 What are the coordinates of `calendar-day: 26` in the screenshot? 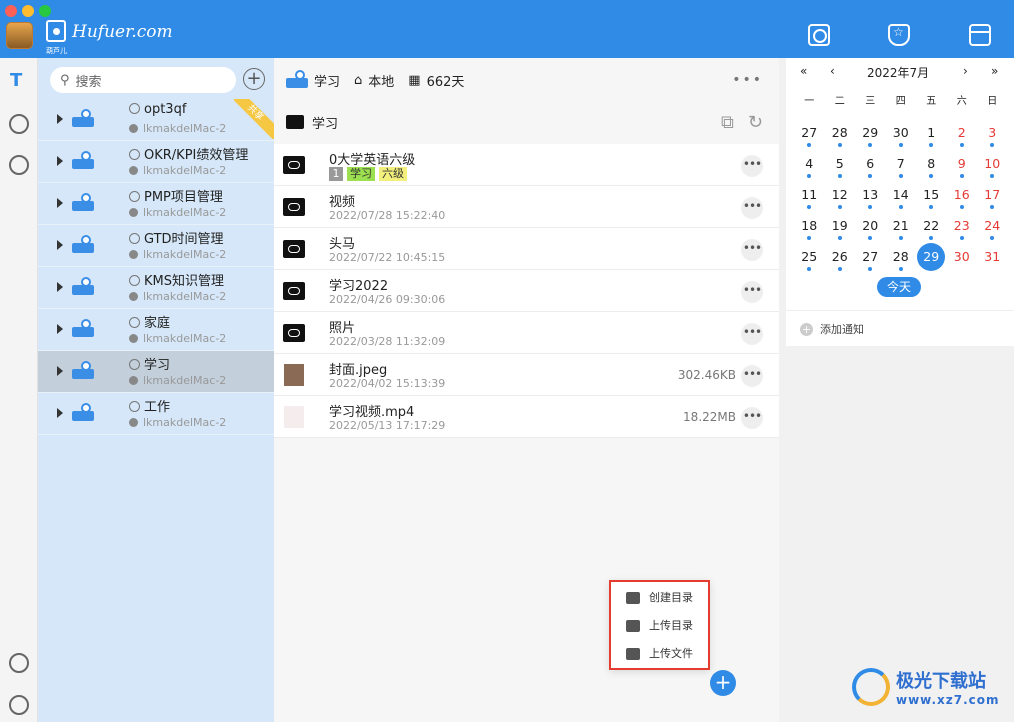 It's located at (840, 262).